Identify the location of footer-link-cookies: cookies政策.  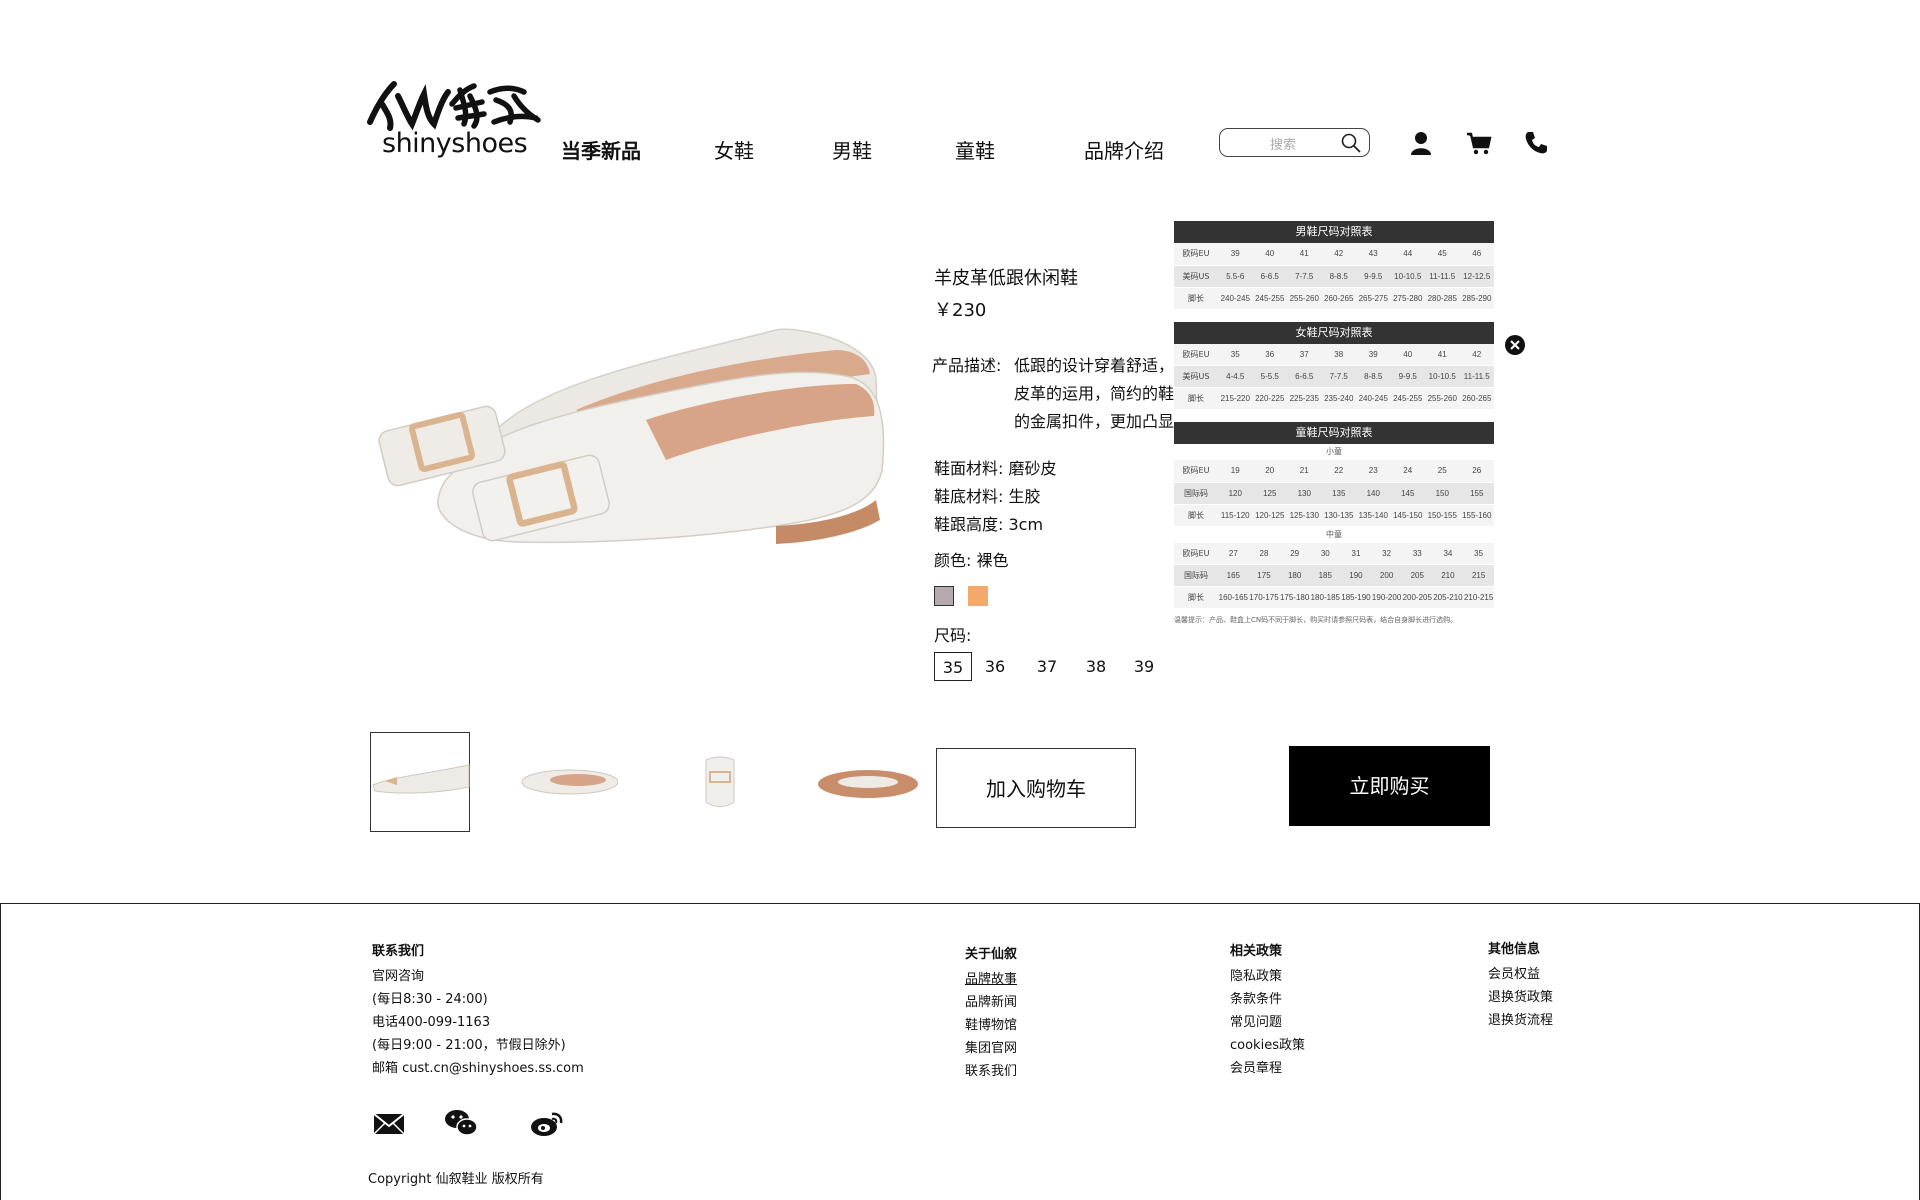
(1267, 1045).